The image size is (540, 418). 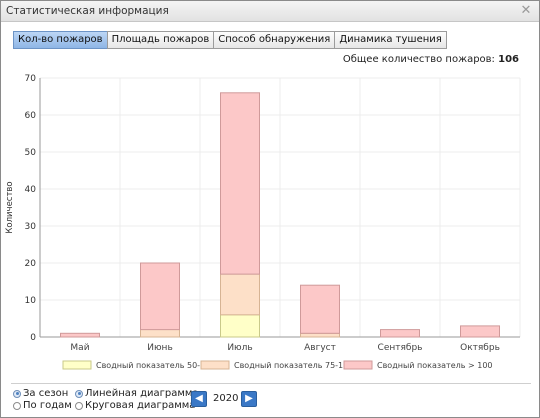 I want to click on radio-years-label: По годам, so click(x=47, y=405).